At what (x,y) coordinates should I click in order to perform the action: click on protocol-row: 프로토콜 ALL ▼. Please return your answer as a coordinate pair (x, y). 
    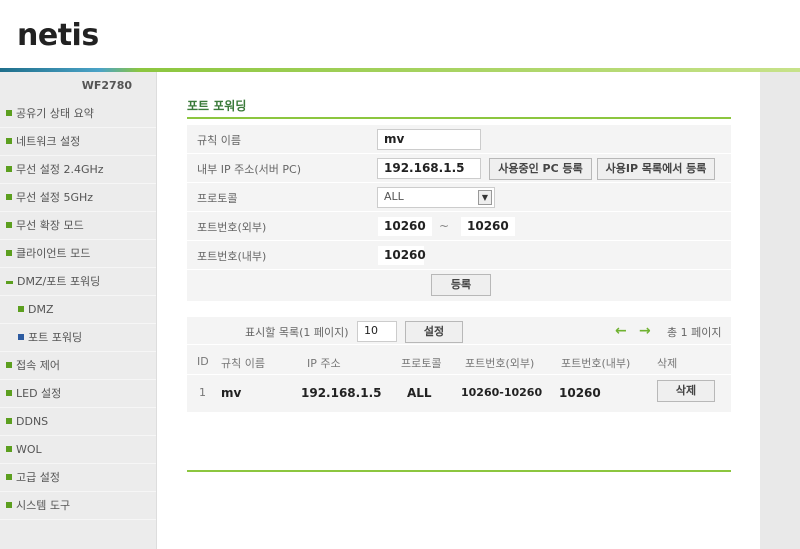
    Looking at the image, I should click on (459, 197).